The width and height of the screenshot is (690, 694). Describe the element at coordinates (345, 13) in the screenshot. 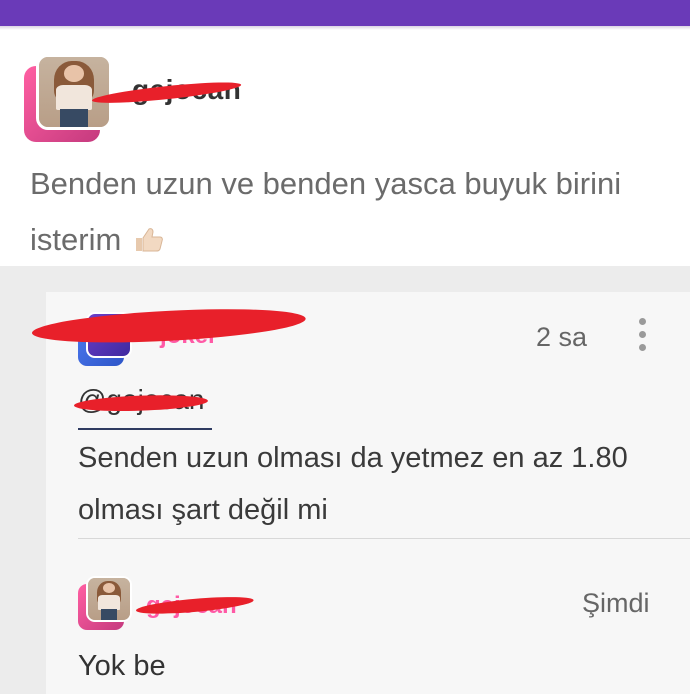

I see `top-app-bar` at that location.